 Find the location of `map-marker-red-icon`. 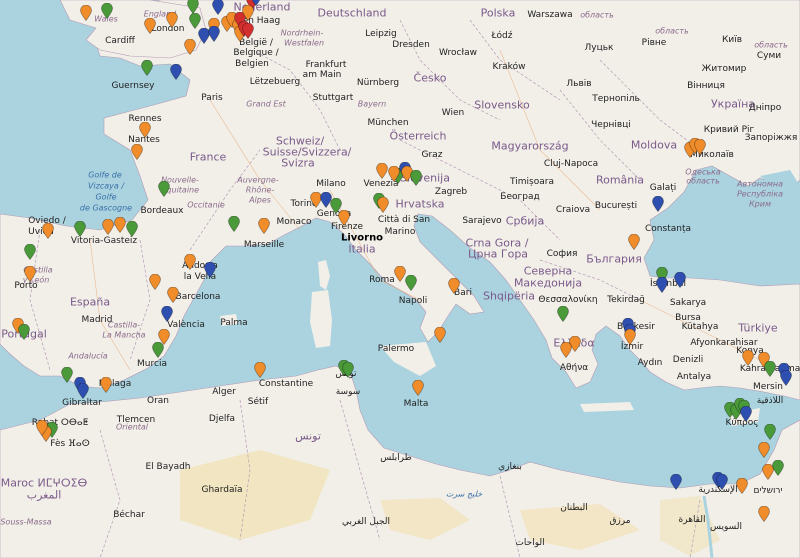

map-marker-red-icon is located at coordinates (248, 31).